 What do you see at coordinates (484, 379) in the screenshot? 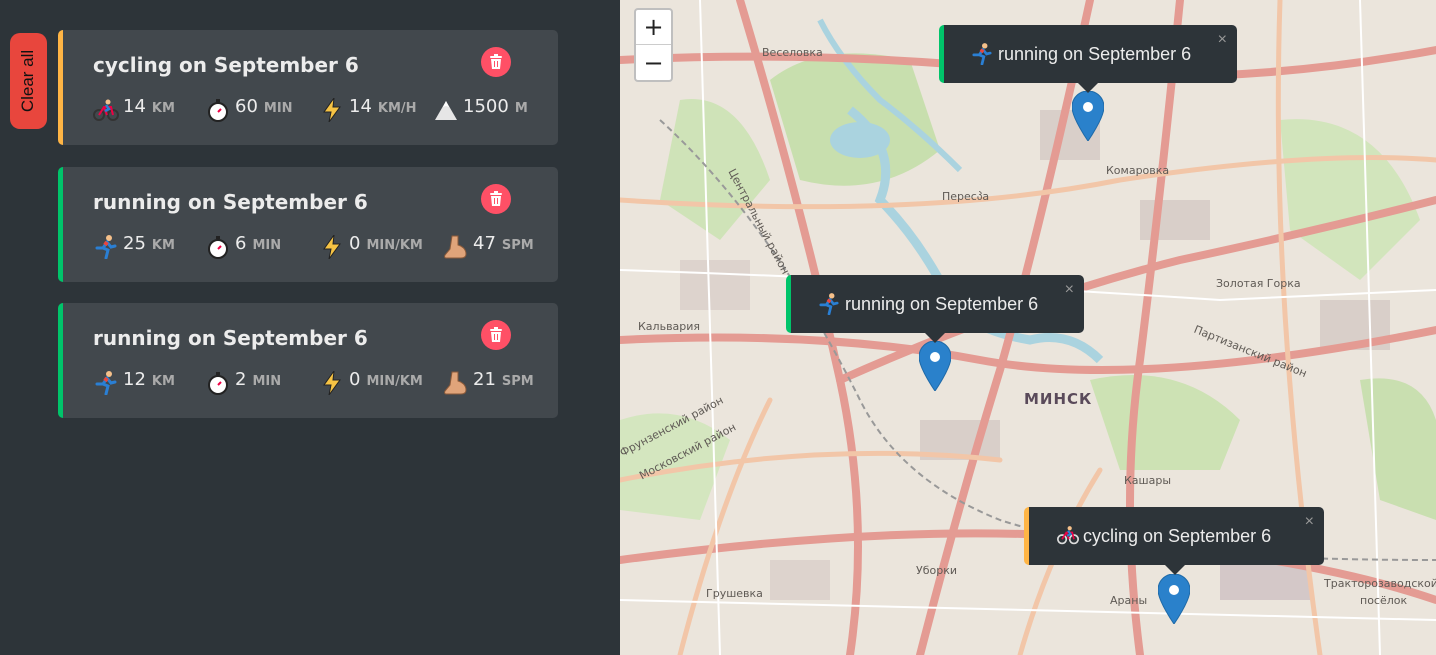
I see `cadence-value: 21` at bounding box center [484, 379].